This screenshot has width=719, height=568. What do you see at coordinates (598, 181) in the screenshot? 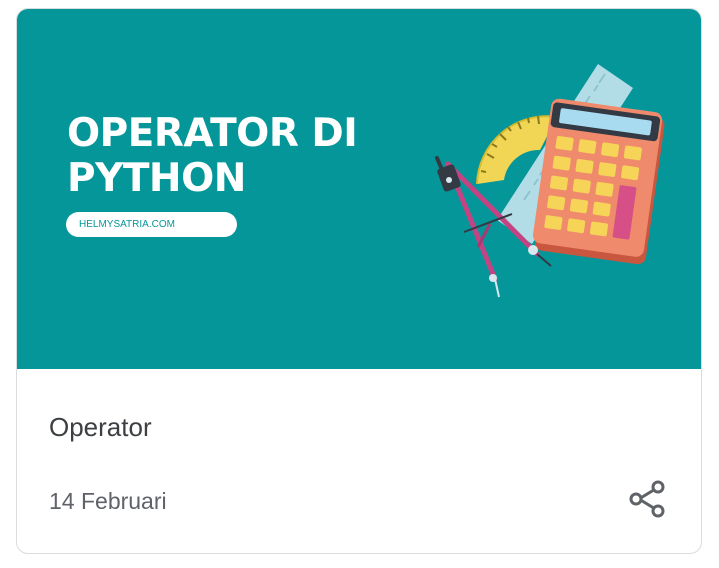
I see `calculator-illustration` at bounding box center [598, 181].